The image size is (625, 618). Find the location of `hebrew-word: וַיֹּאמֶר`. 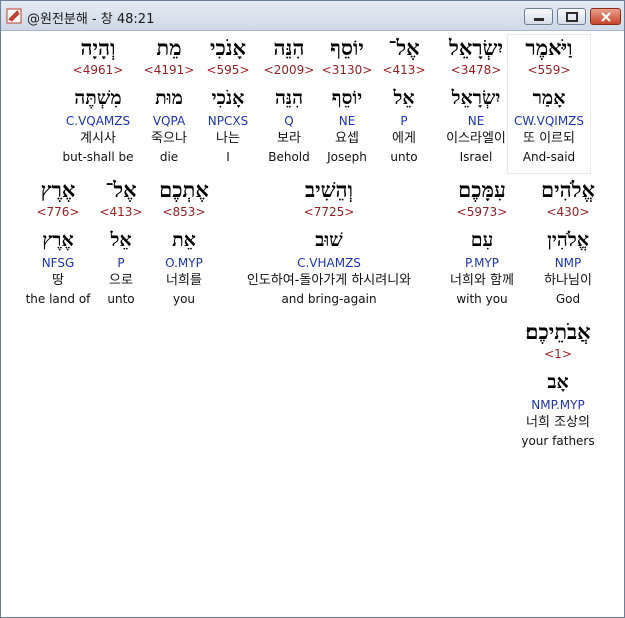

hebrew-word: וַיֹּאמֶר is located at coordinates (549, 47).